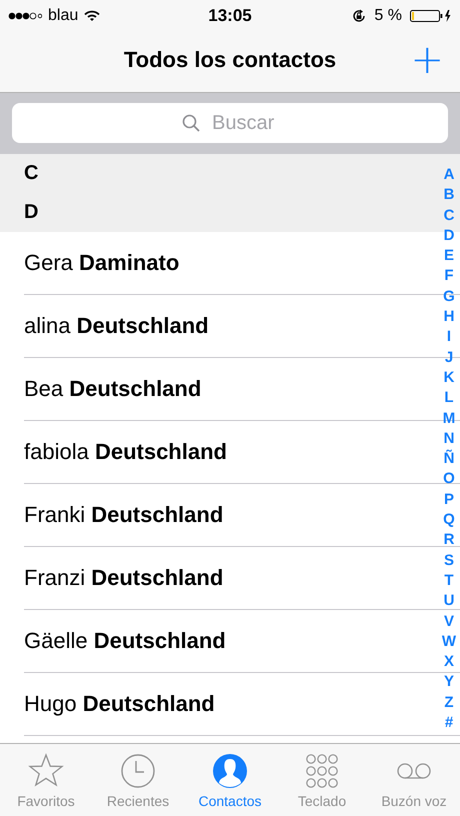 This screenshot has width=460, height=816. Describe the element at coordinates (230, 16) in the screenshot. I see `clock-time: 13:05` at that location.